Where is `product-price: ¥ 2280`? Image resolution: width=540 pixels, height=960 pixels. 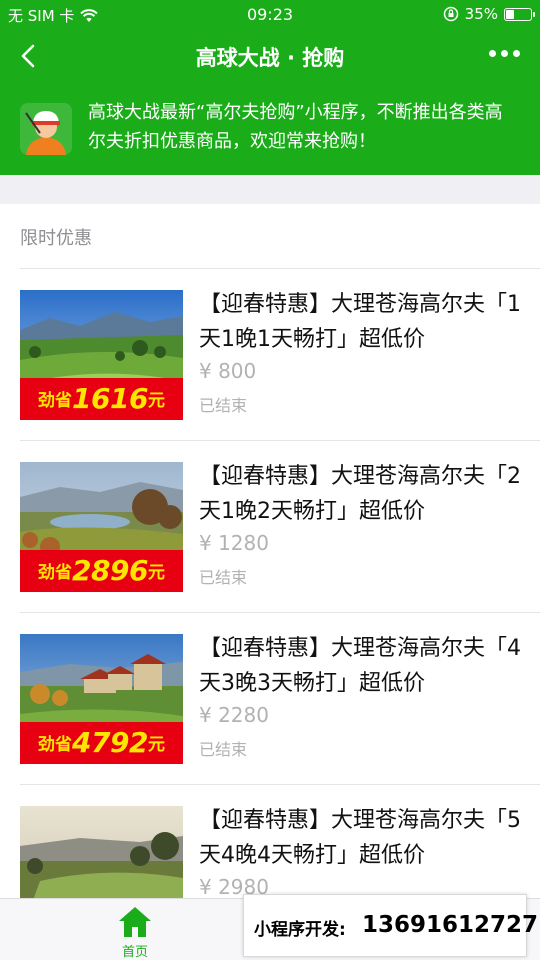 product-price: ¥ 2280 is located at coordinates (234, 715).